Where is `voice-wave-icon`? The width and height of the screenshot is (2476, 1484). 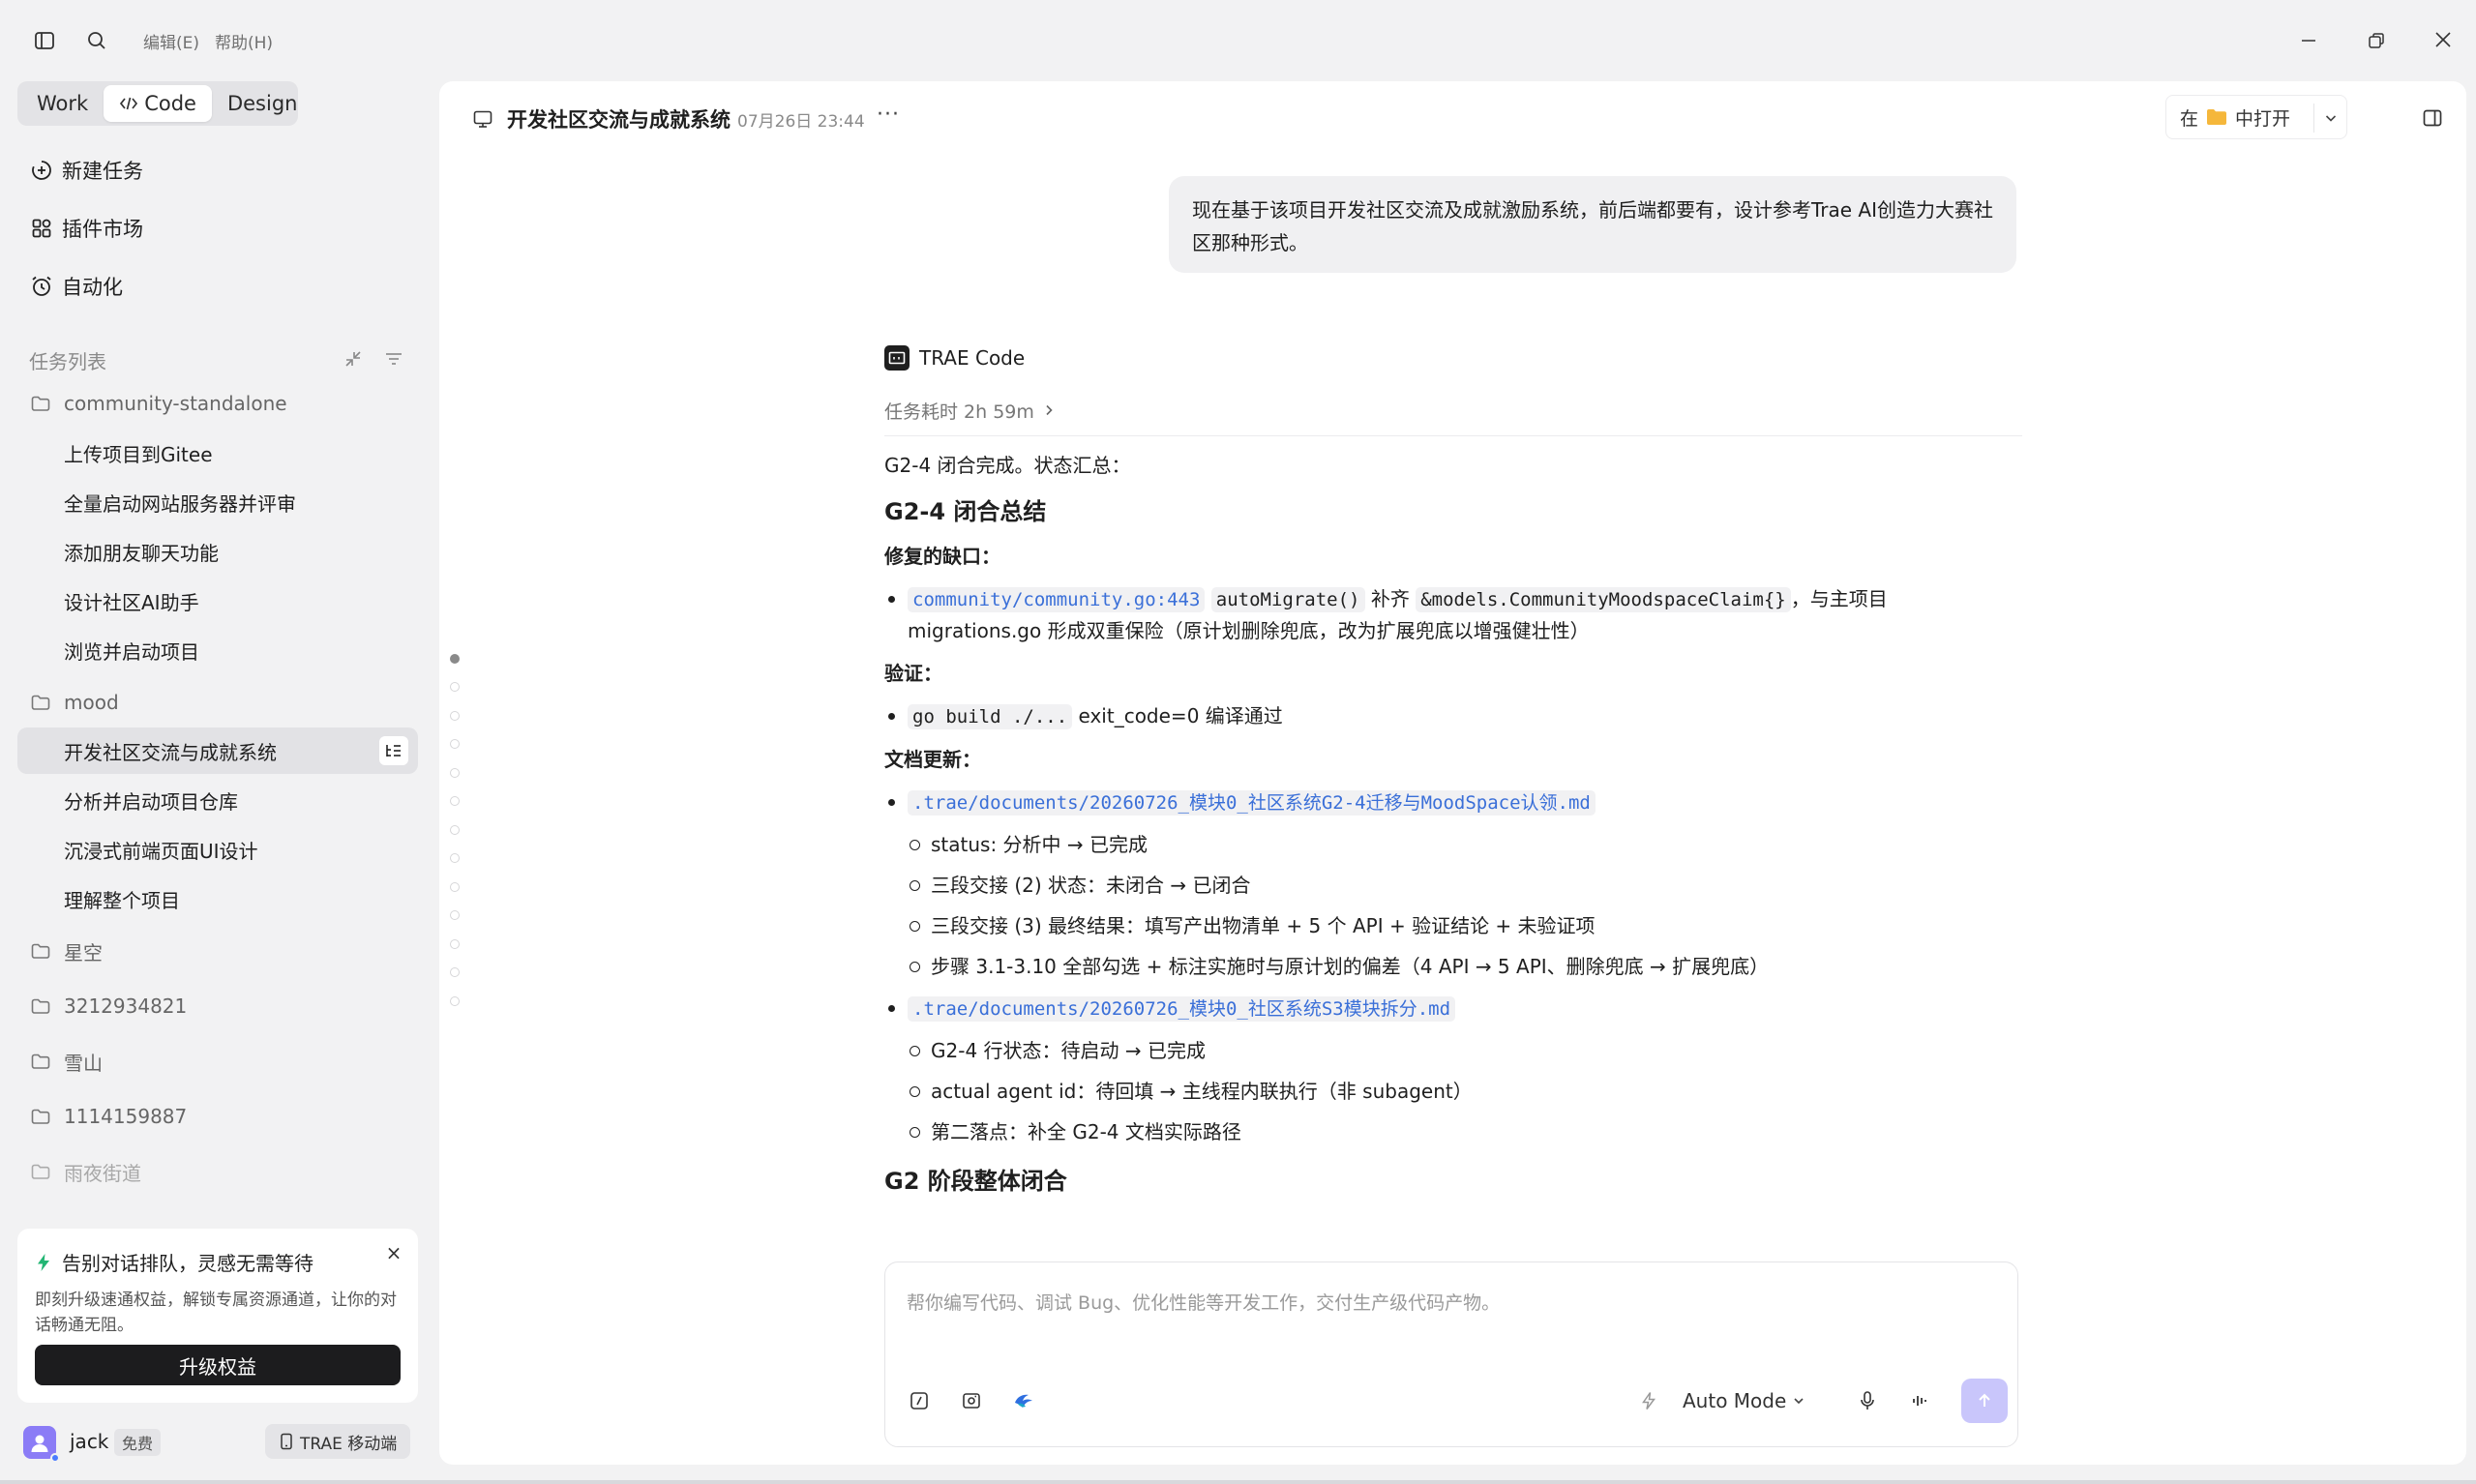
voice-wave-icon is located at coordinates (1920, 1400).